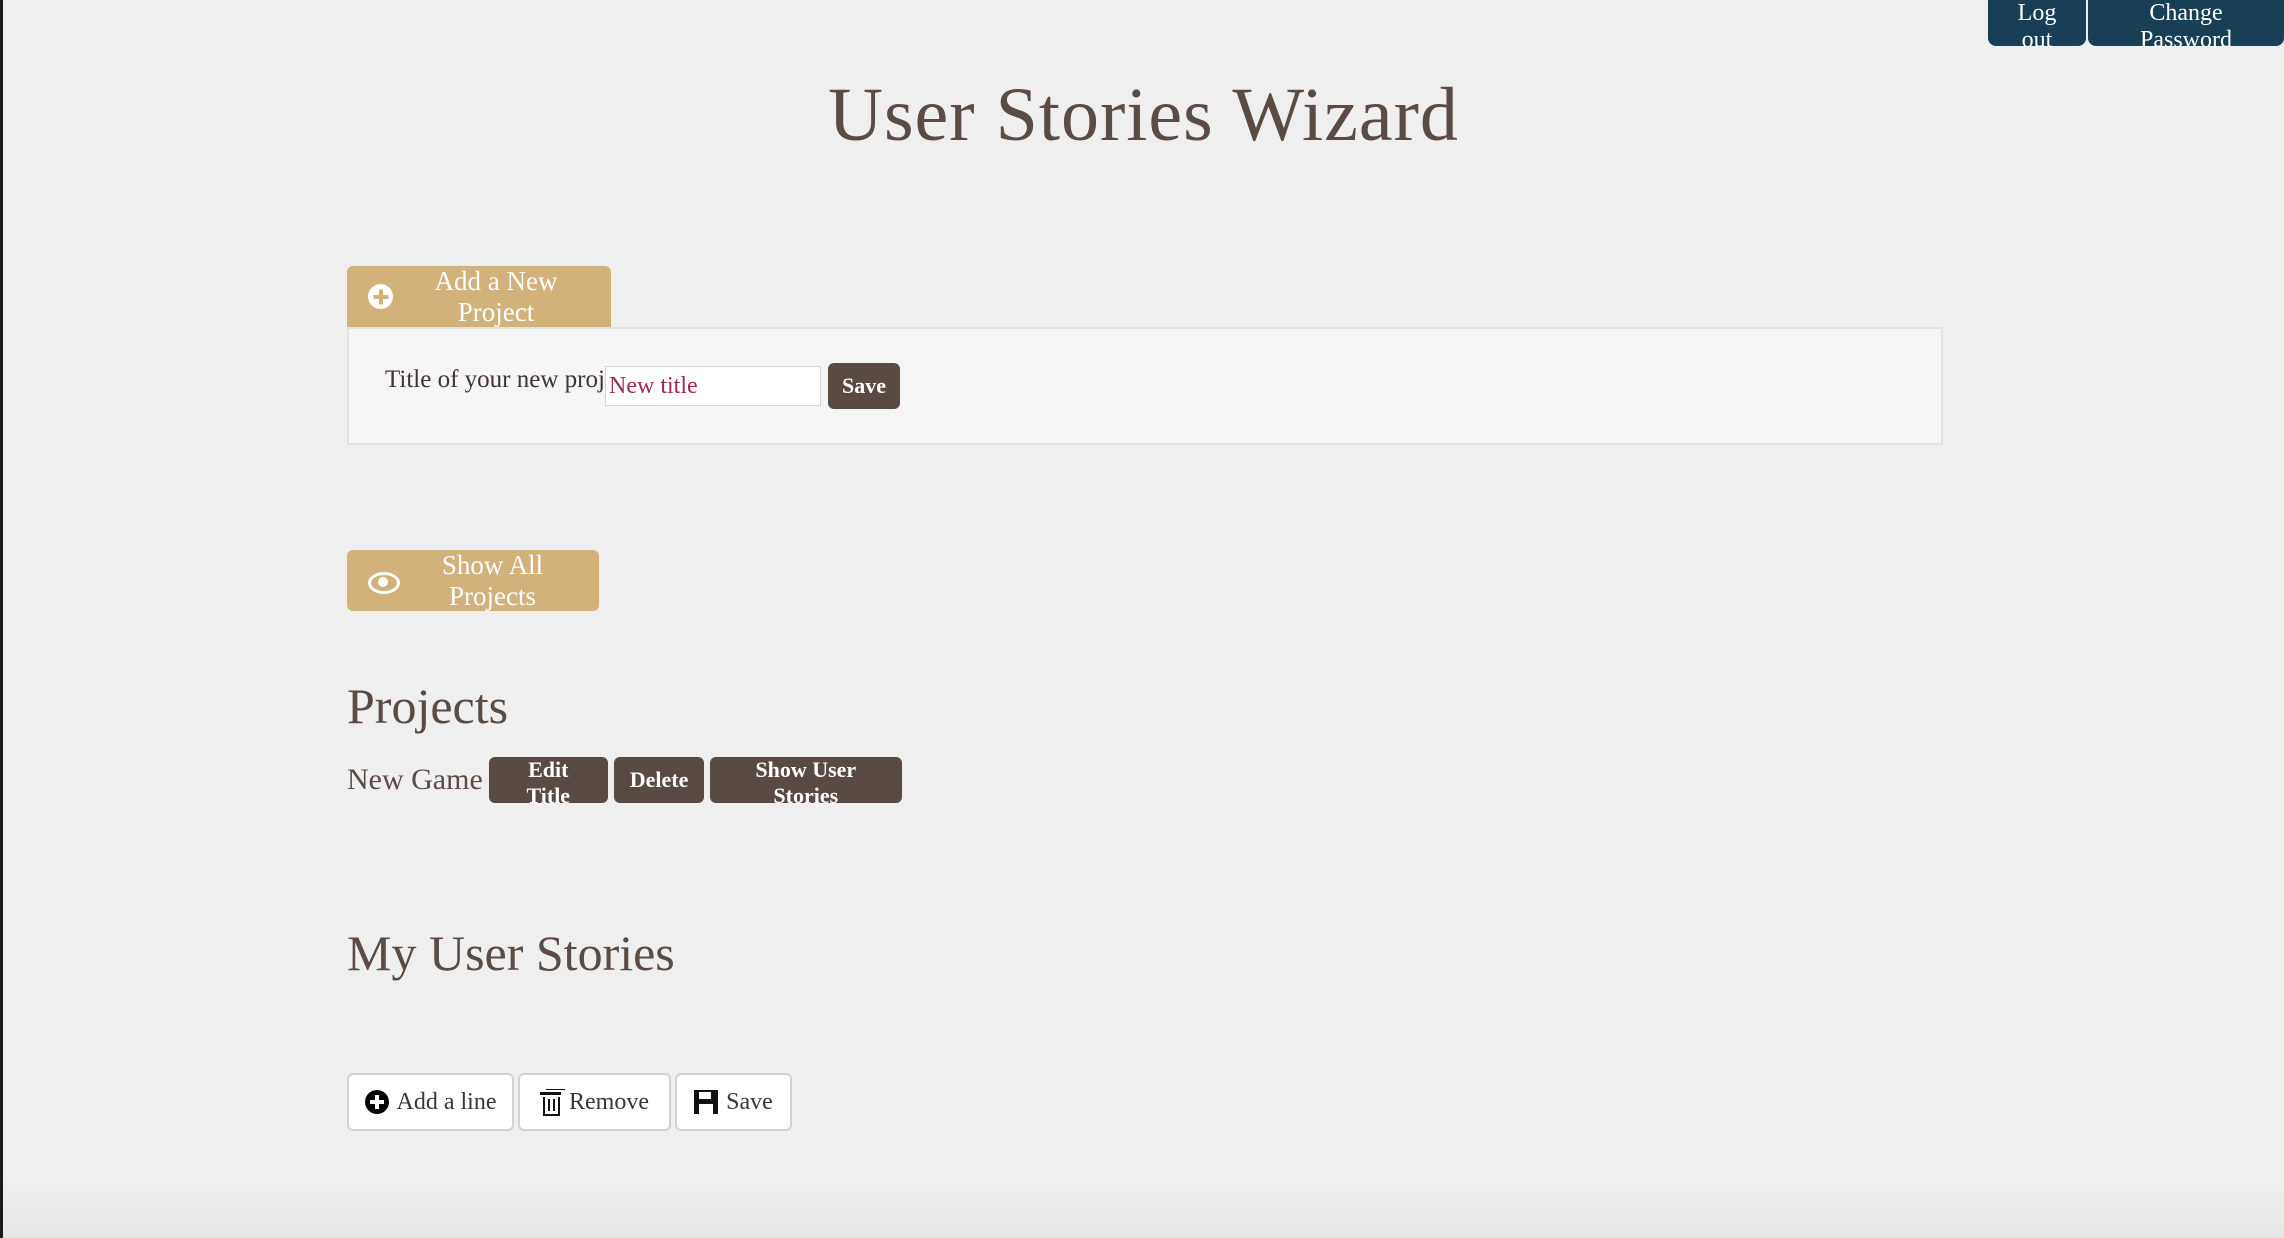 This screenshot has height=1238, width=2284. What do you see at coordinates (706, 1102) in the screenshot?
I see `floppy-disk-icon` at bounding box center [706, 1102].